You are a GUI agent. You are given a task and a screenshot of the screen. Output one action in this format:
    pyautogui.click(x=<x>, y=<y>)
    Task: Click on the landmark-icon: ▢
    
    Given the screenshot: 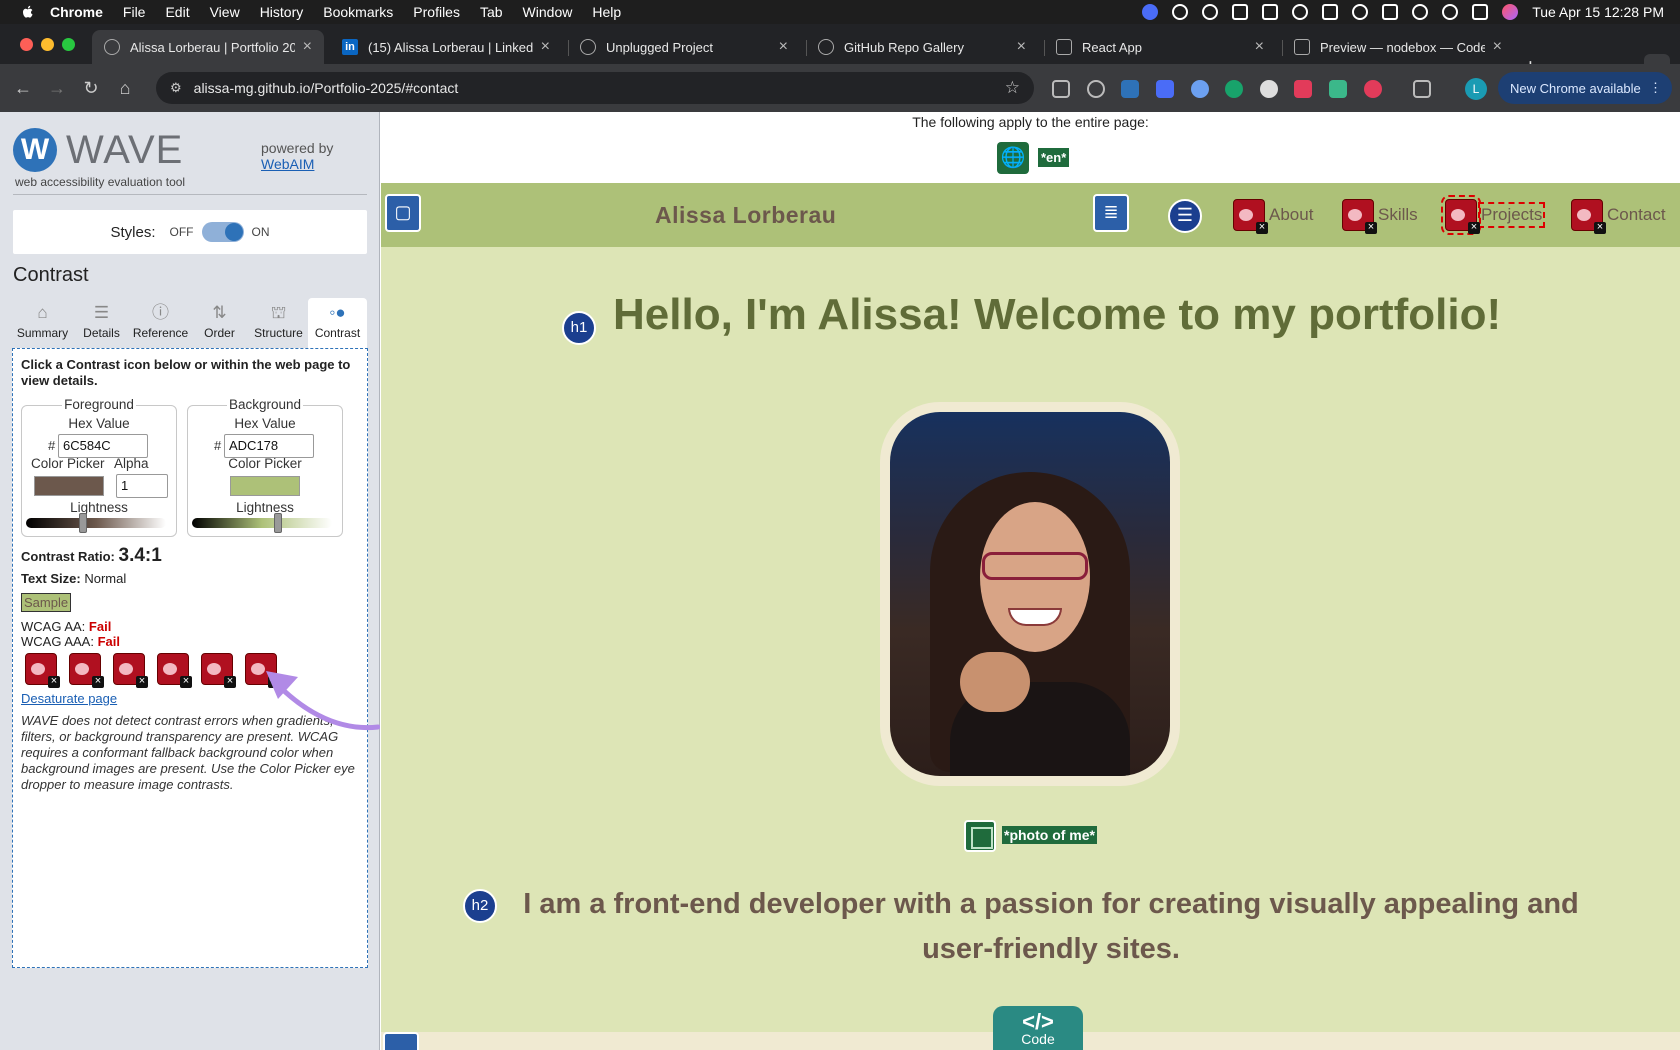 What is the action you would take?
    pyautogui.click(x=403, y=213)
    